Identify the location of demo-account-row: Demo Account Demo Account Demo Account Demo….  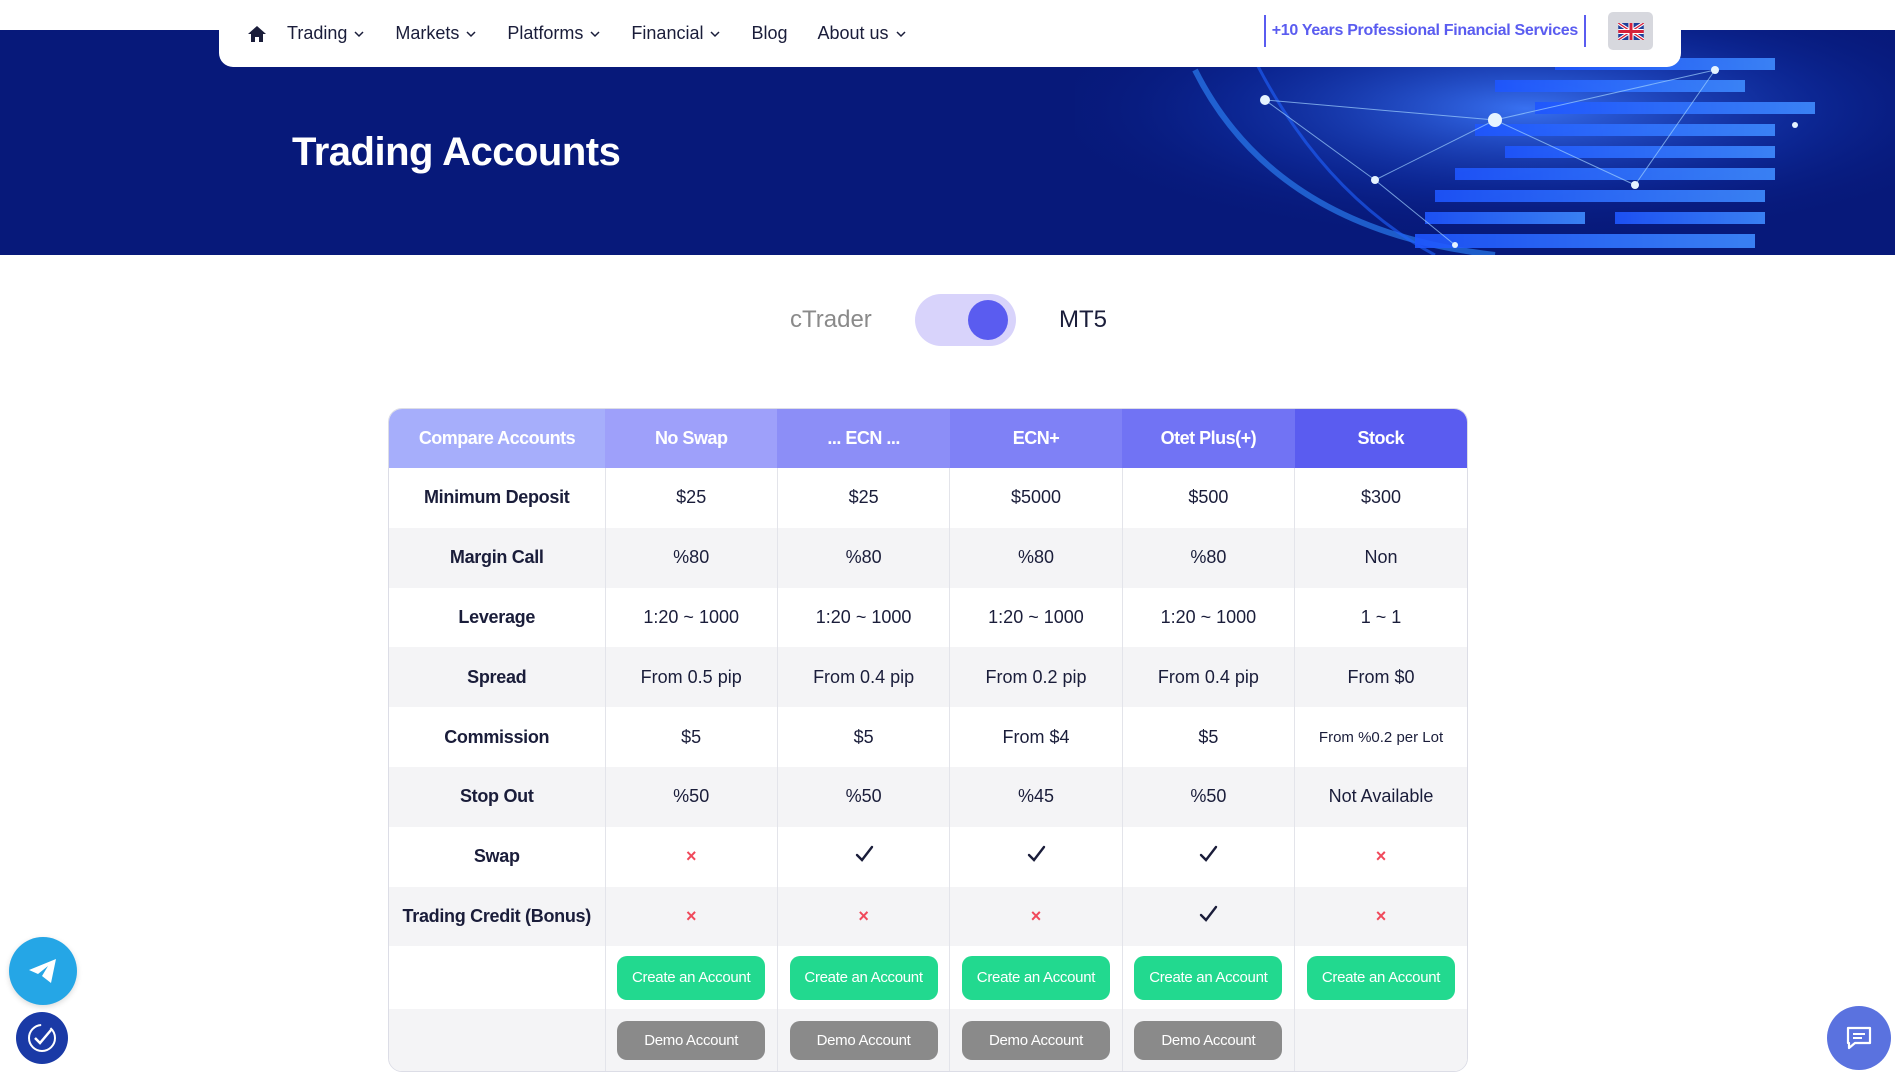
(928, 1040).